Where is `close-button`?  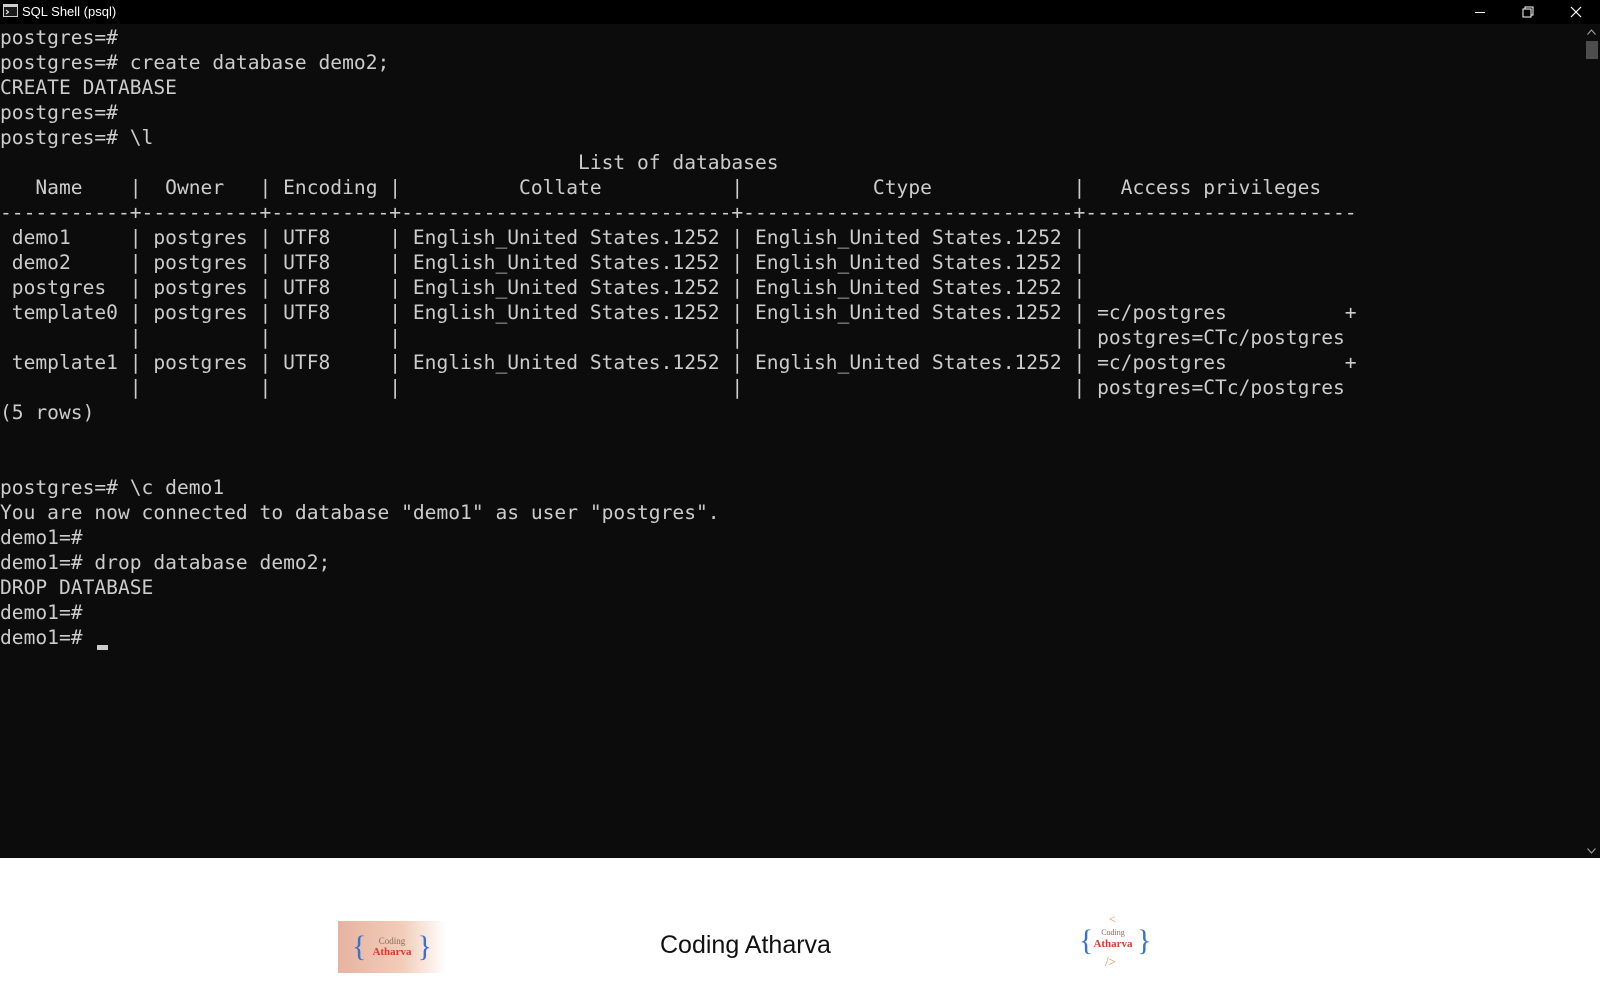 close-button is located at coordinates (1576, 12).